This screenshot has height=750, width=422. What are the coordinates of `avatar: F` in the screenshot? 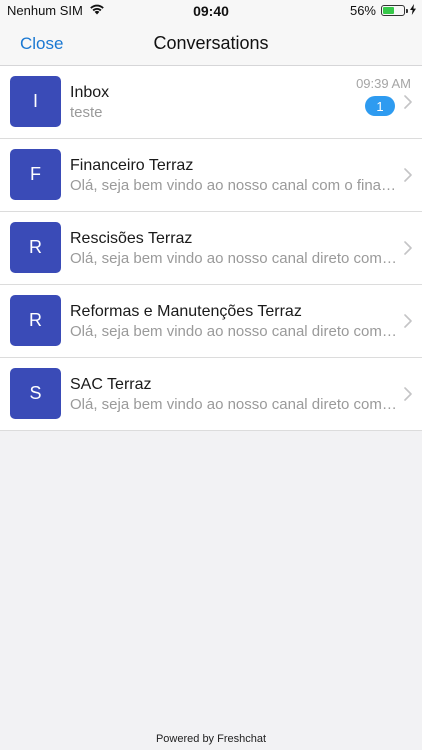 It's located at (35, 174).